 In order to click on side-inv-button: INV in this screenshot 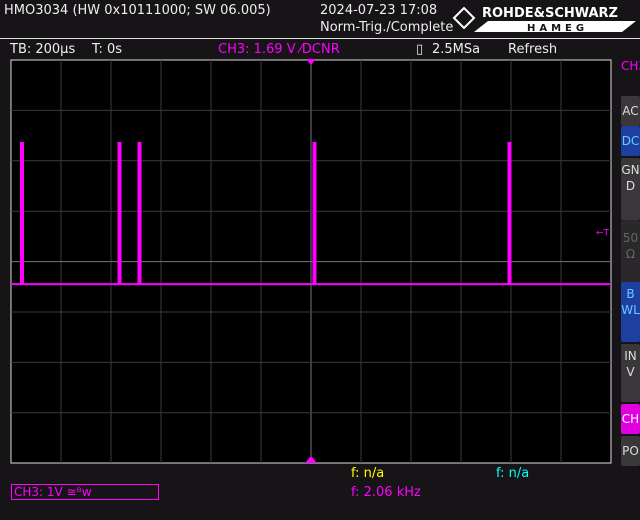, I will do `click(630, 373)`.